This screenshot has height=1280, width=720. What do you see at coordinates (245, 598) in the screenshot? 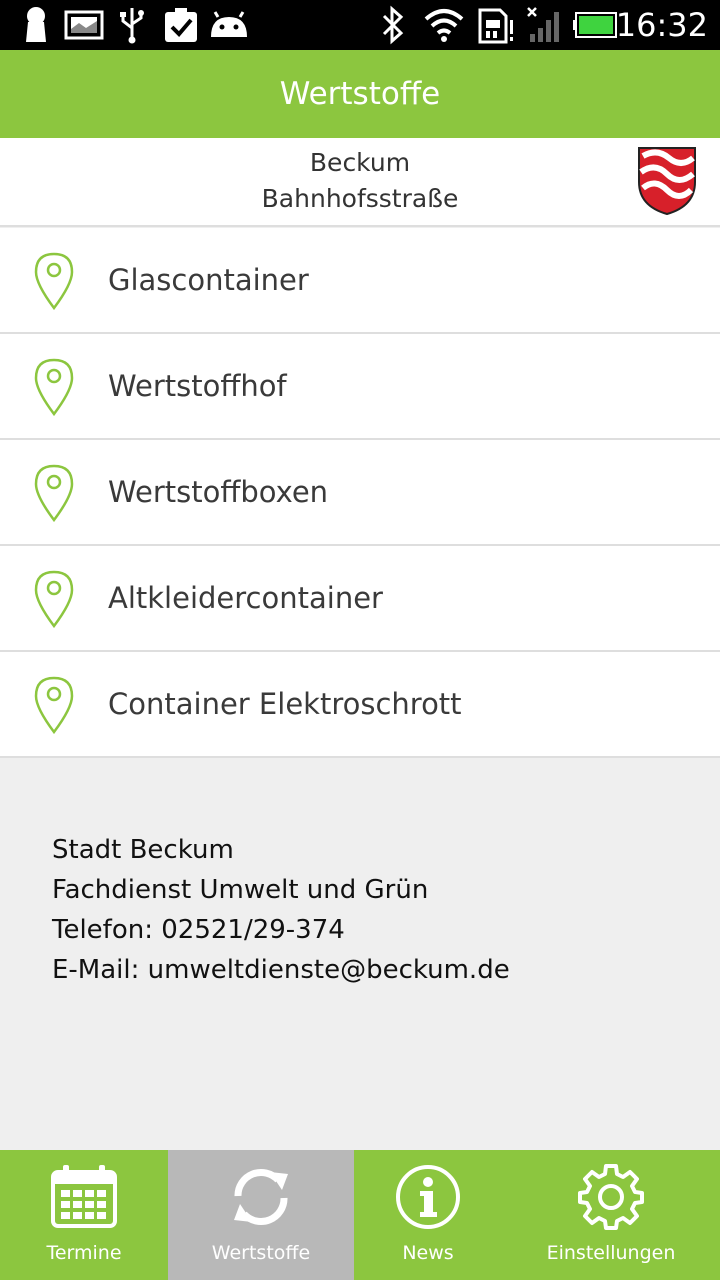
I see `list-item-label: Altkleidercontainer` at bounding box center [245, 598].